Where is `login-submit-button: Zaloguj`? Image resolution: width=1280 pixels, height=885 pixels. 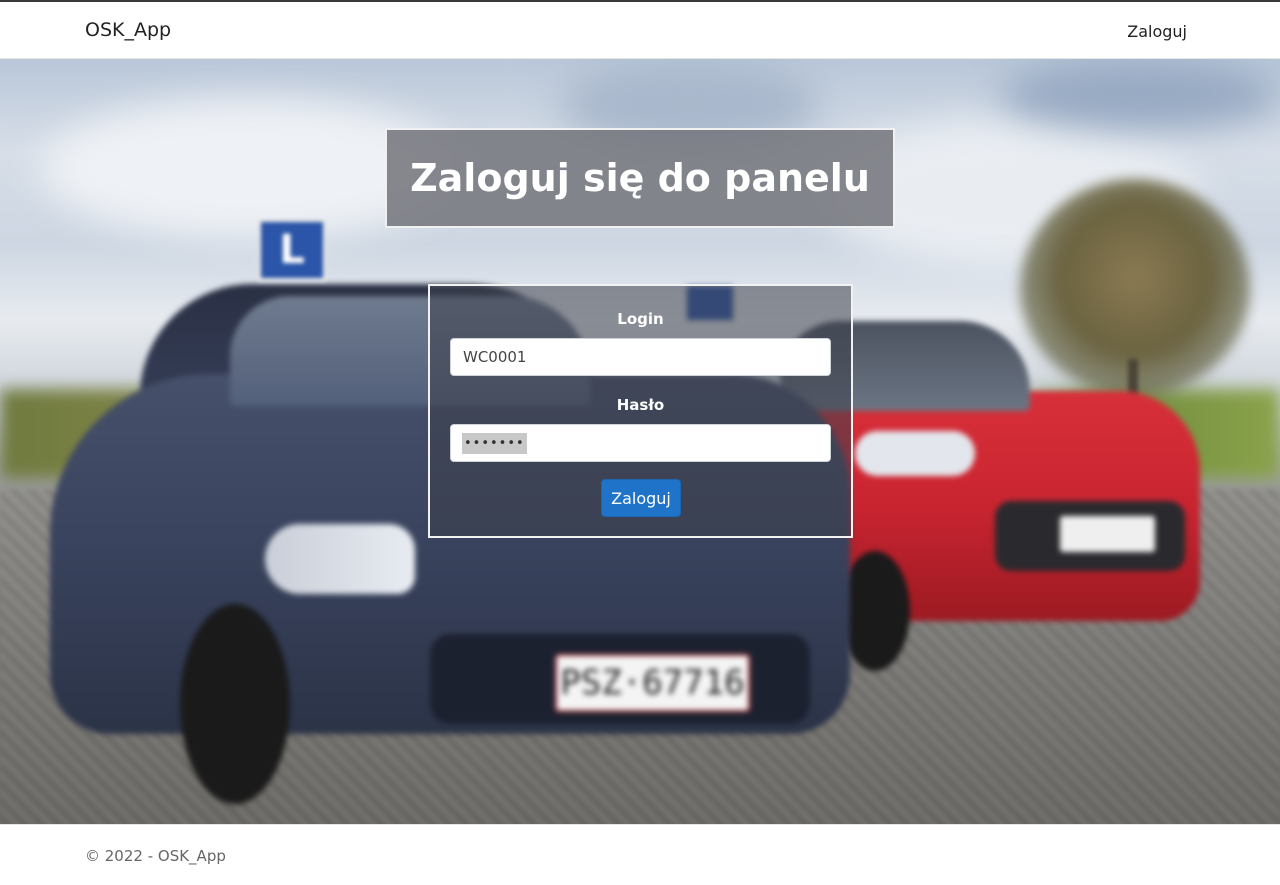 login-submit-button: Zaloguj is located at coordinates (641, 498).